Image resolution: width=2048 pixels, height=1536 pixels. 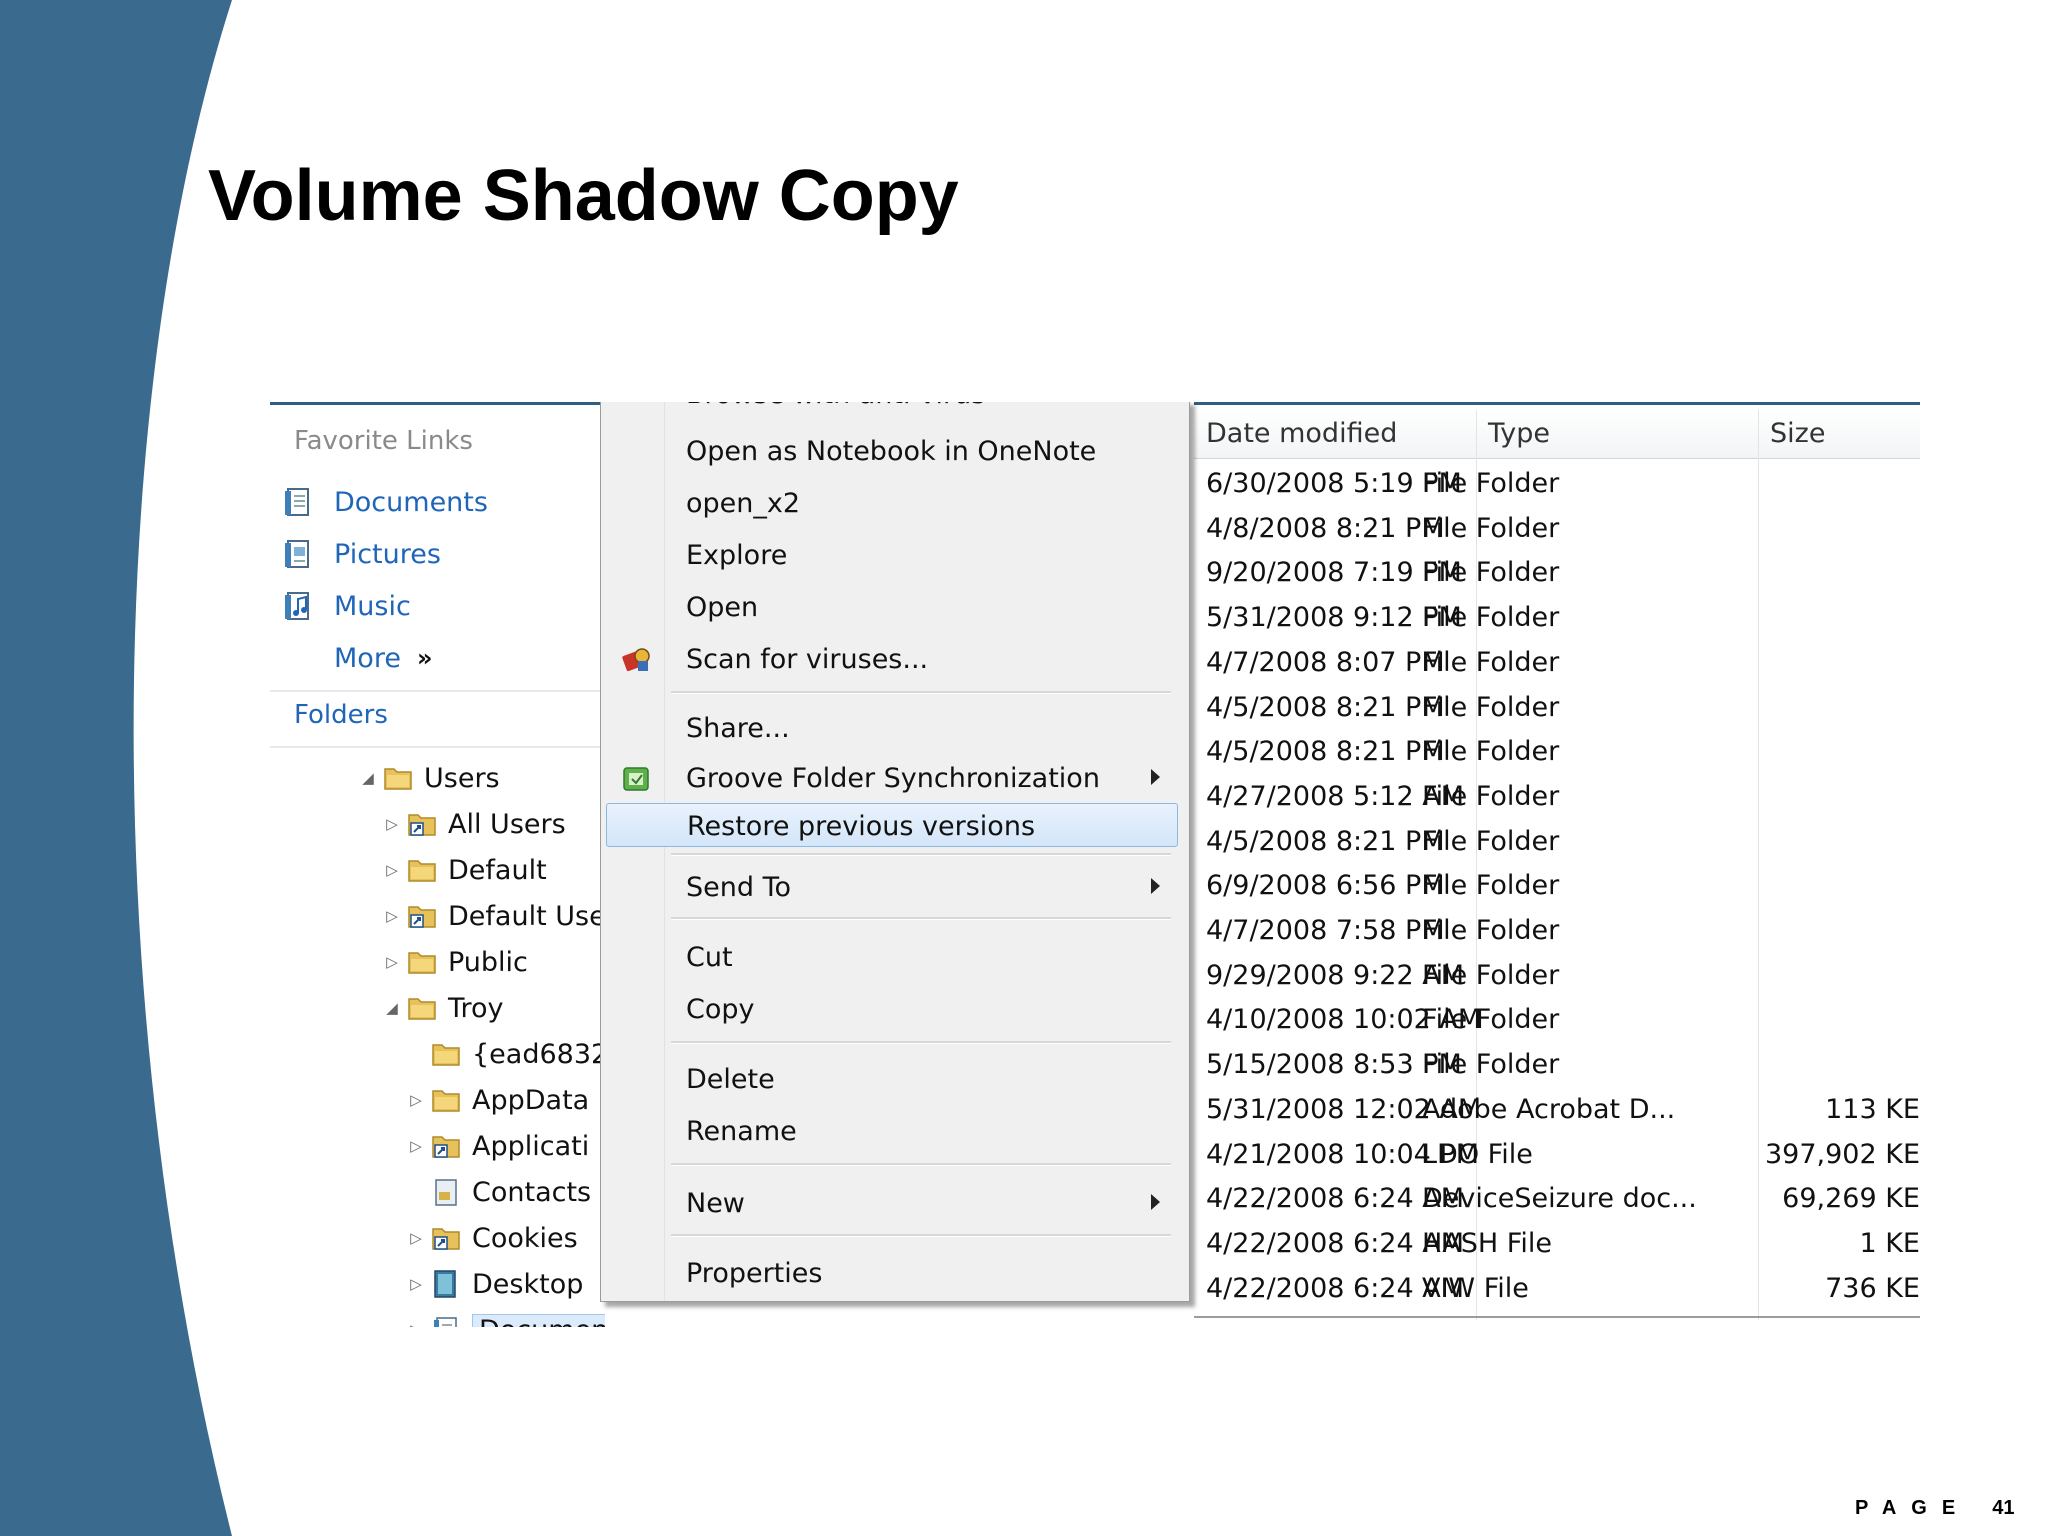 I want to click on tree-item-default-use: ▷ Default Use, so click(x=493, y=916).